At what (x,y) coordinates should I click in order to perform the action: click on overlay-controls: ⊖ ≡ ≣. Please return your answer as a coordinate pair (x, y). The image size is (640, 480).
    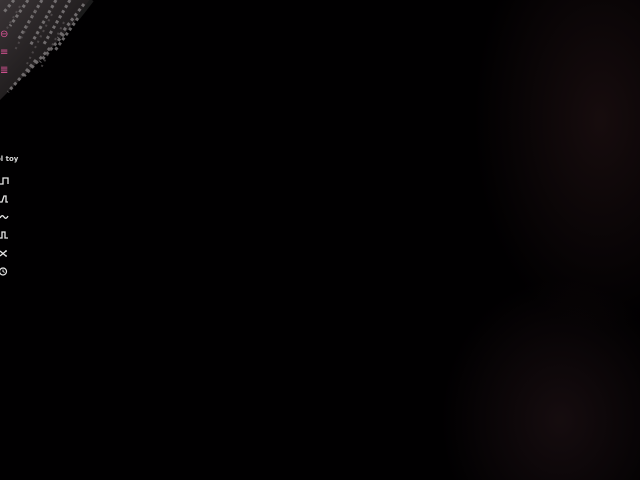
    Looking at the image, I should click on (7, 53).